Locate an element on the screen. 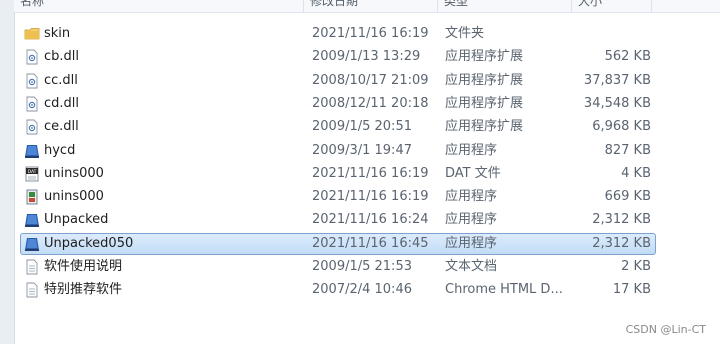  column-name-header: 名称 is located at coordinates (159, 6).